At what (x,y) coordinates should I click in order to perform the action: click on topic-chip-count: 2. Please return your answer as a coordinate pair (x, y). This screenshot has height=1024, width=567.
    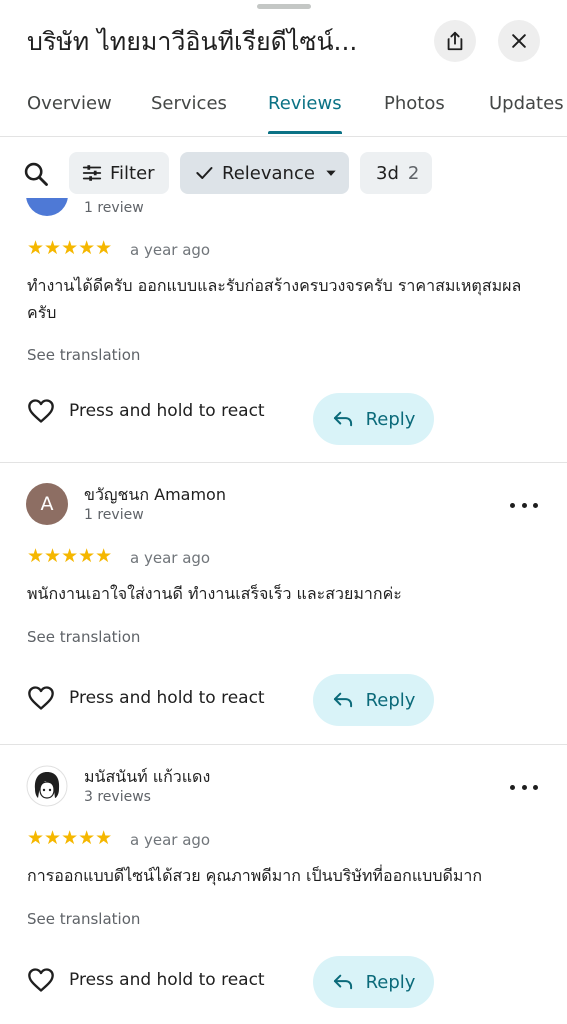
    Looking at the image, I should click on (413, 173).